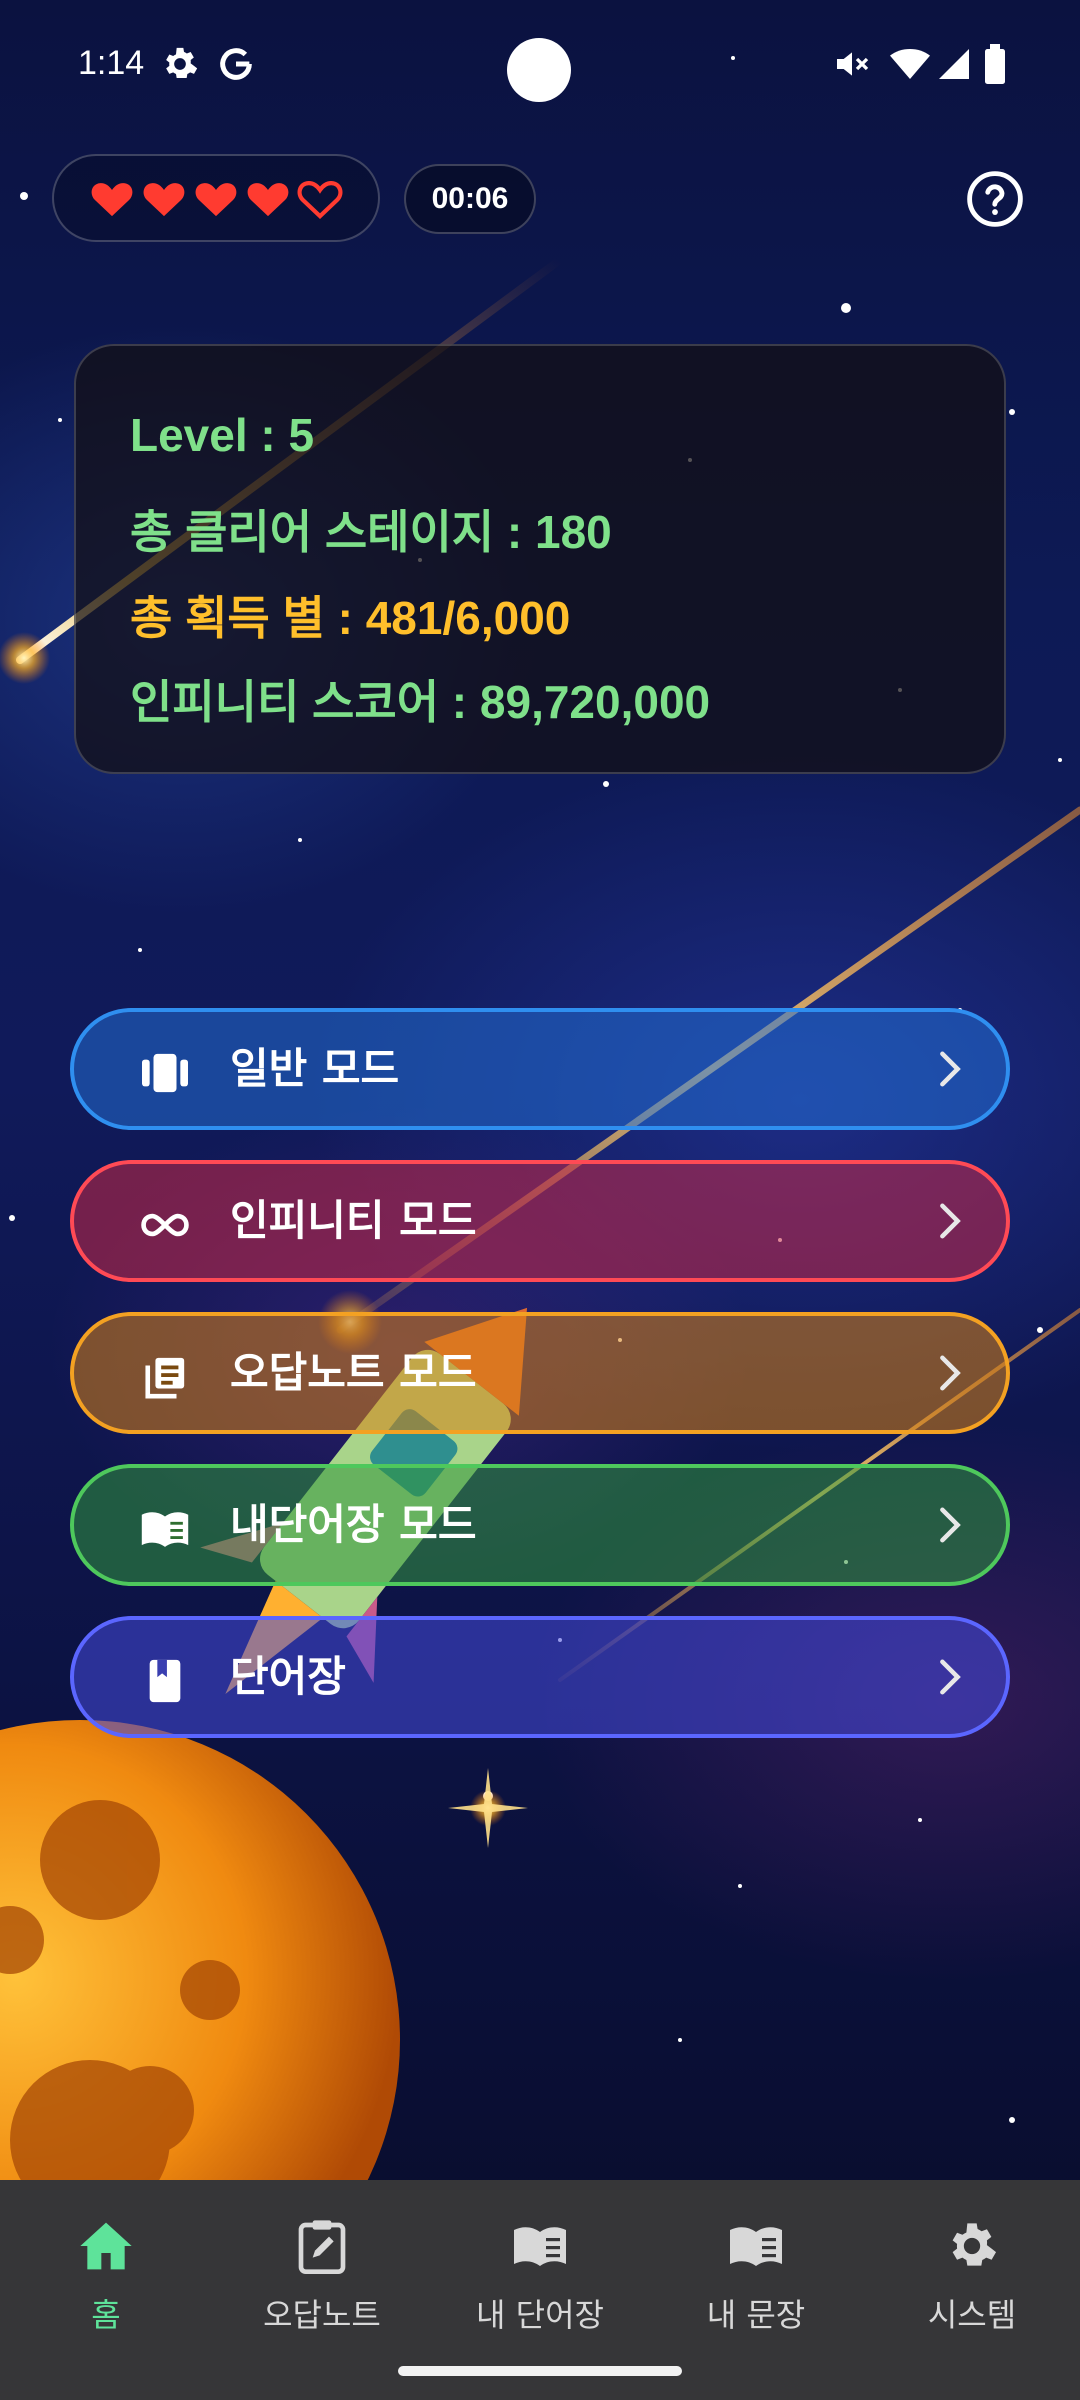  Describe the element at coordinates (106, 2246) in the screenshot. I see `home-icon` at that location.